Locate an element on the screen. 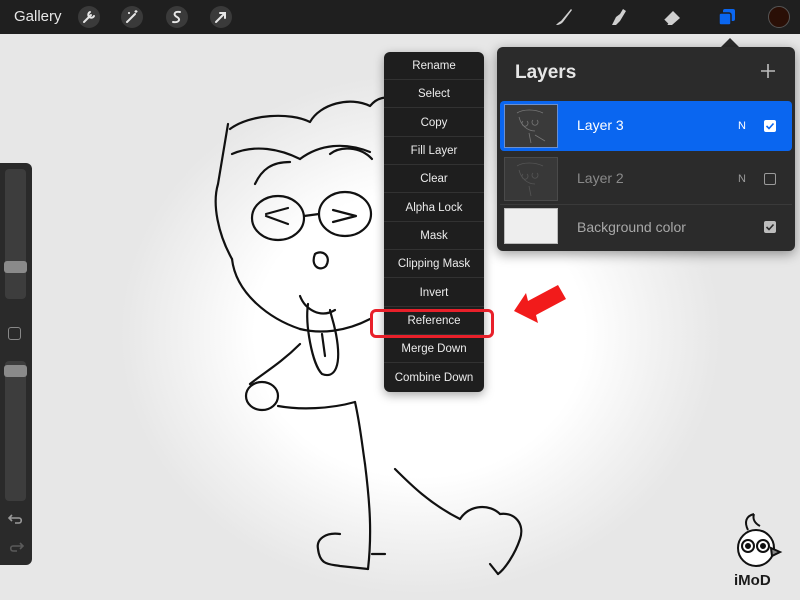 Image resolution: width=800 pixels, height=600 pixels. selection-icon is located at coordinates (177, 17).